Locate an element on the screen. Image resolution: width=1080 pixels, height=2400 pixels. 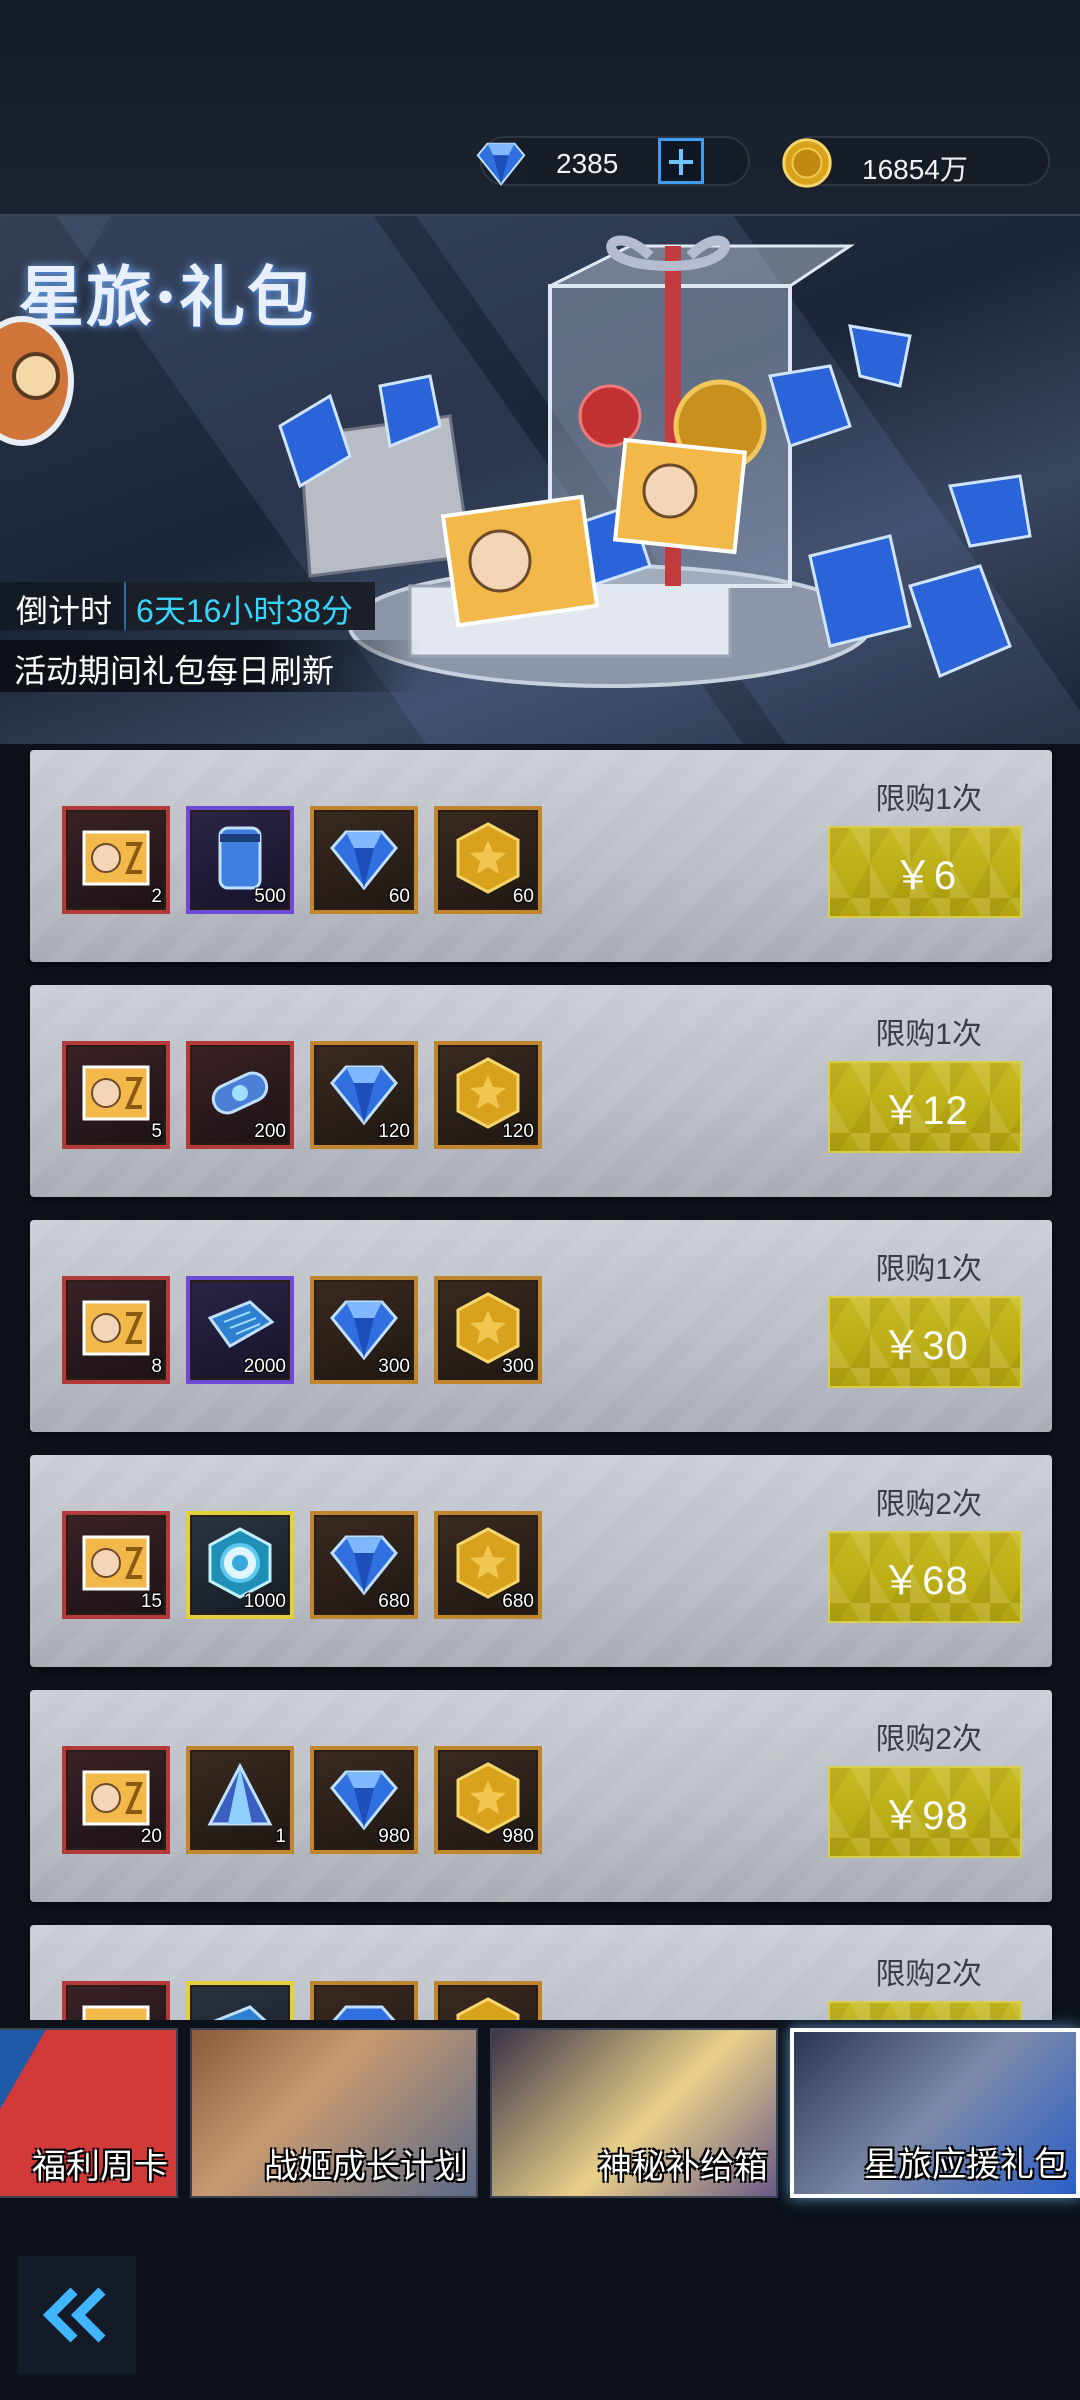
tab-star-journey-pack: 星旅应援礼包 is located at coordinates (935, 2113).